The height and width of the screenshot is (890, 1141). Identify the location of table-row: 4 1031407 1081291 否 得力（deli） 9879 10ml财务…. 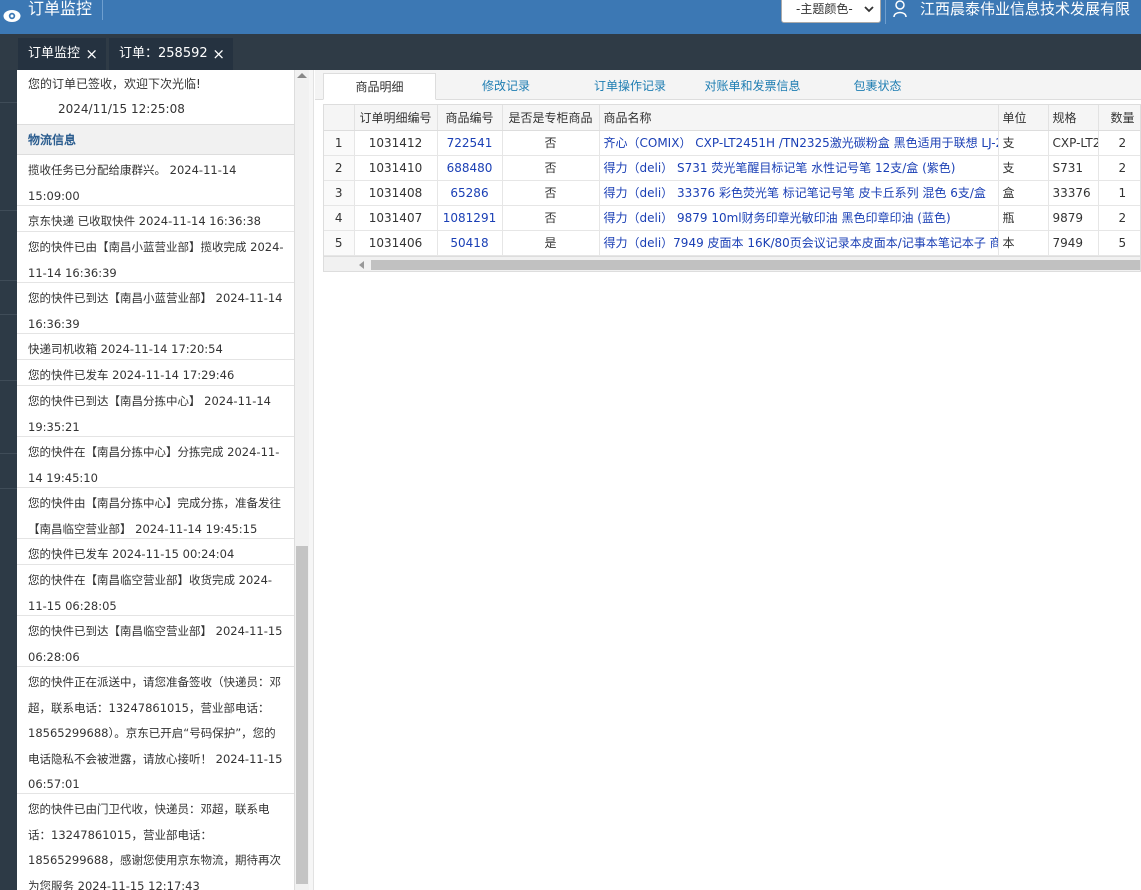
(732, 218).